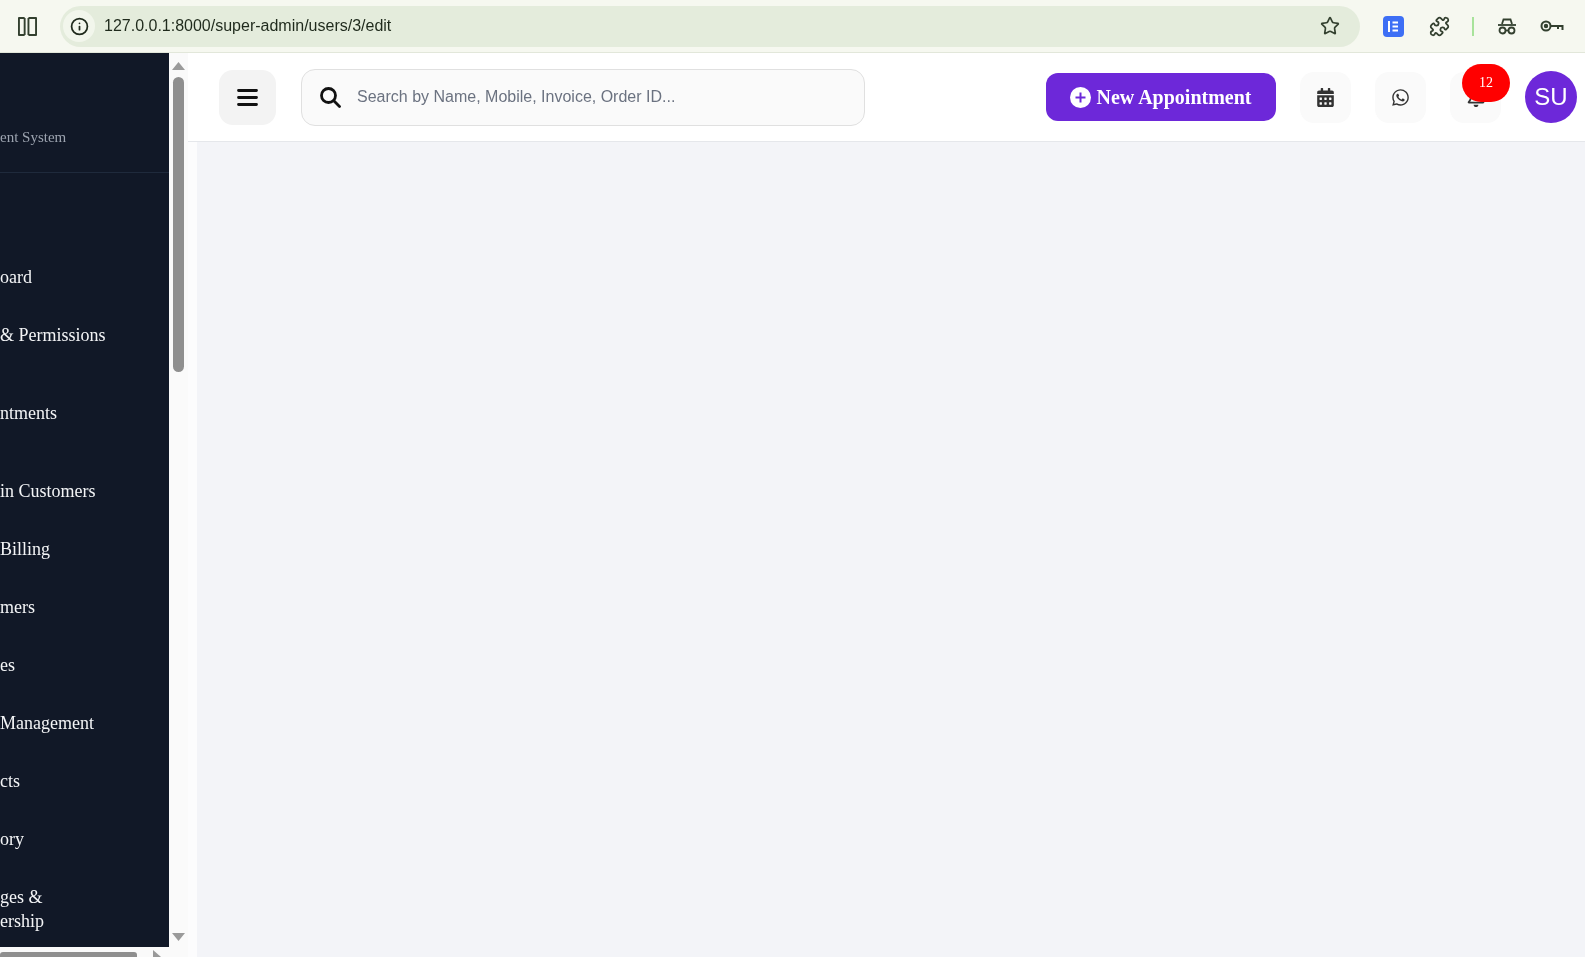  What do you see at coordinates (79, 26) in the screenshot?
I see `site-info-icon` at bounding box center [79, 26].